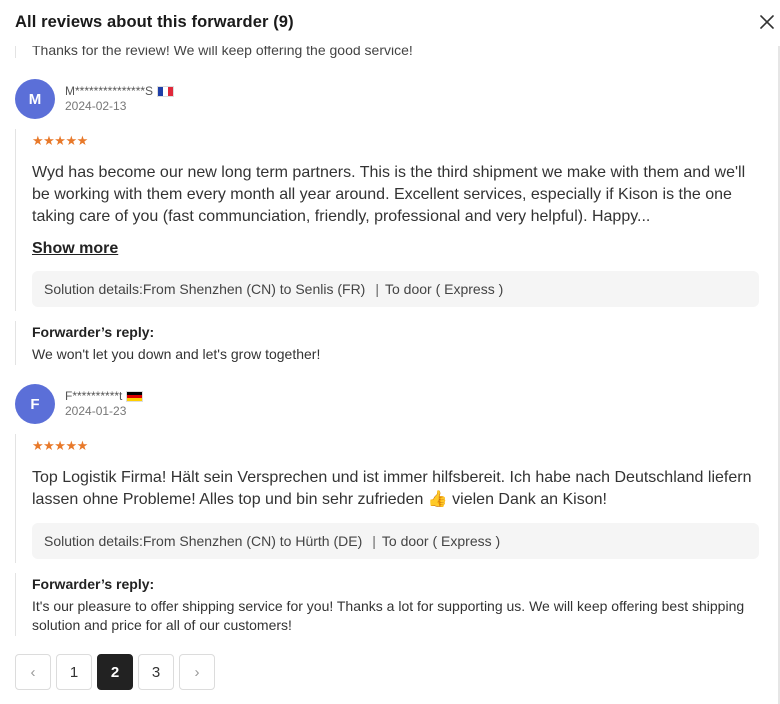  What do you see at coordinates (390, 23) in the screenshot?
I see `dialog-header: All reviews about this forwarder (9)` at bounding box center [390, 23].